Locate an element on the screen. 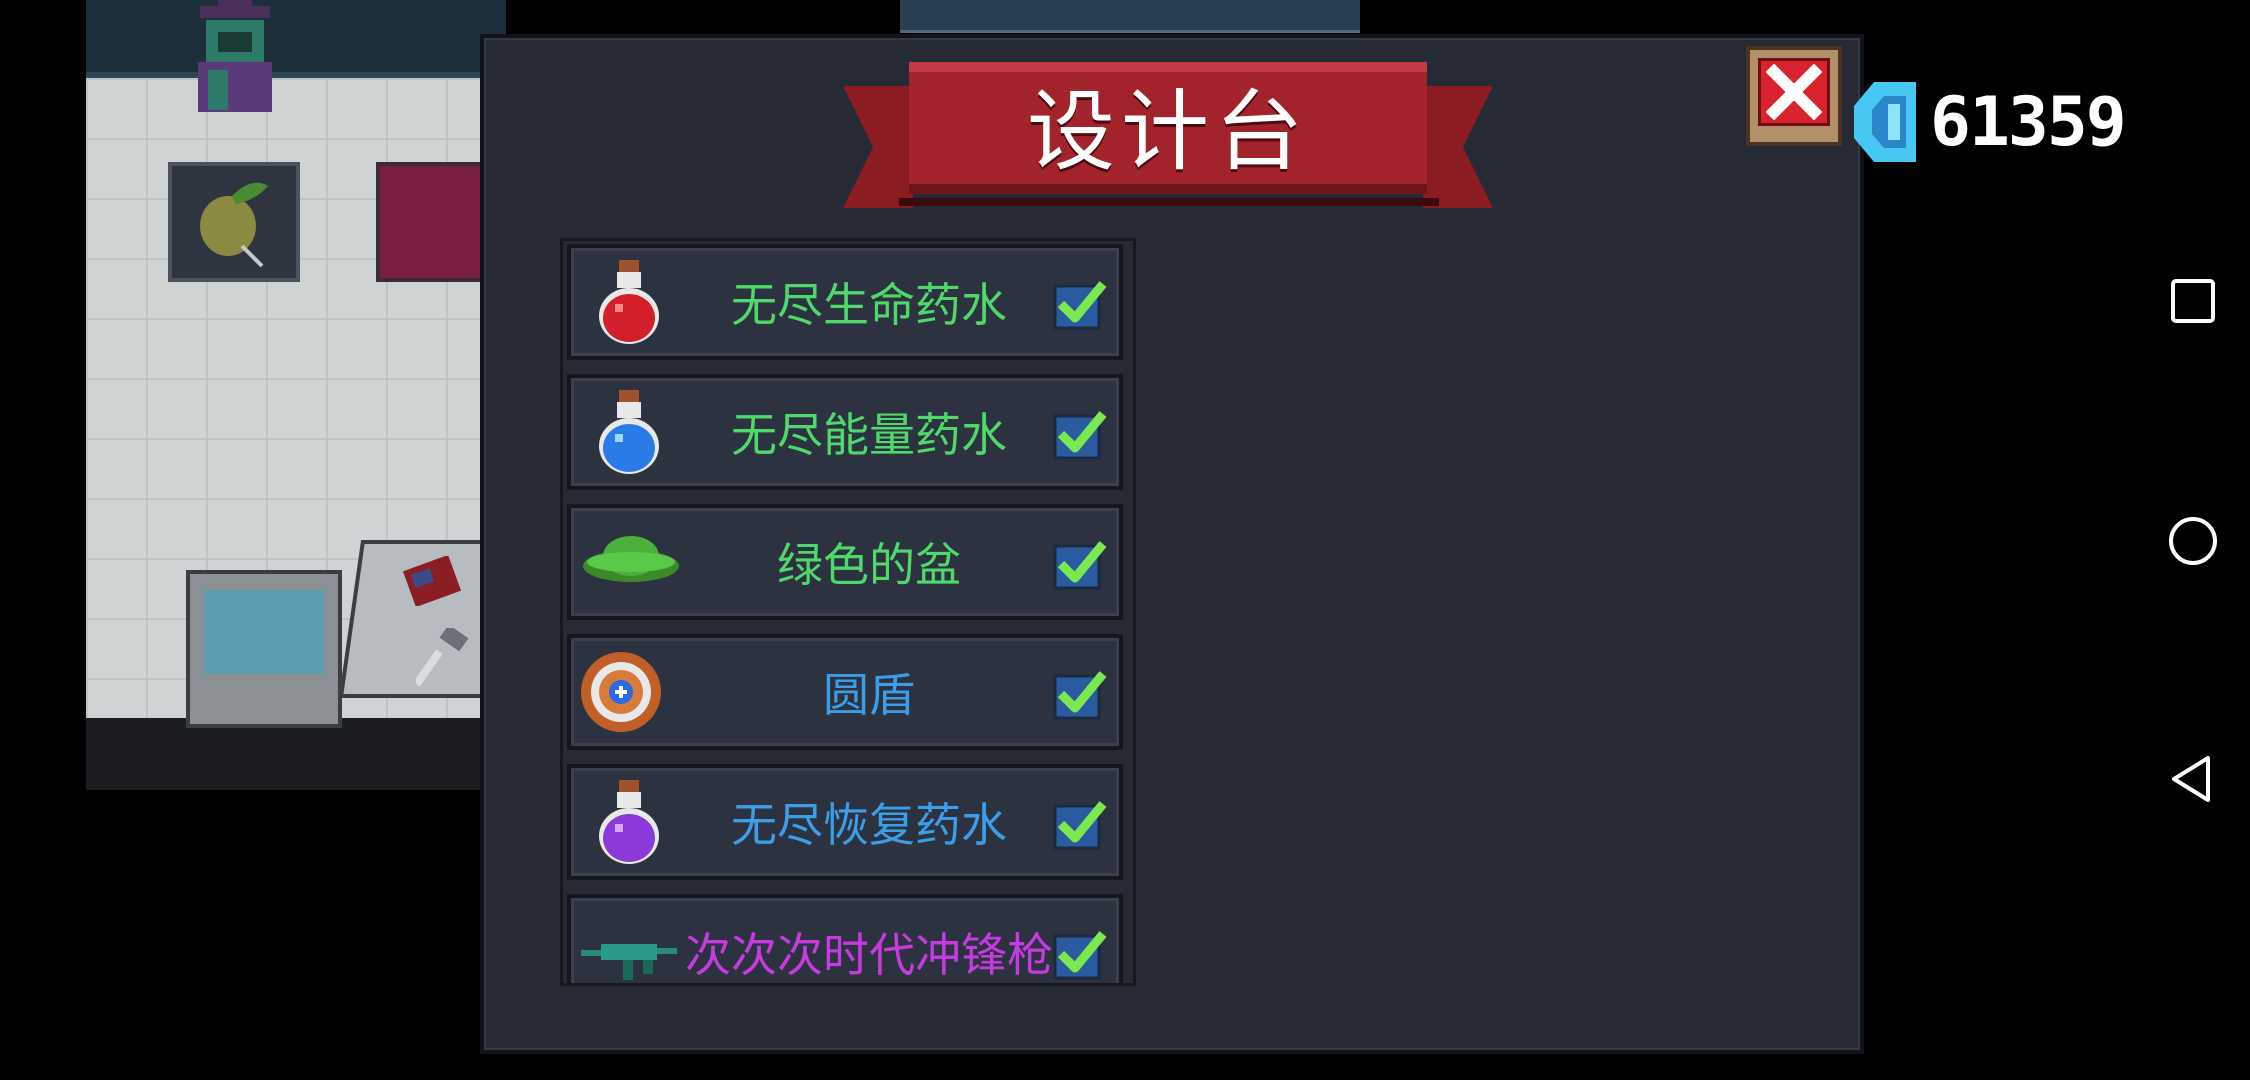  witch-npc-icon is located at coordinates (235, 56).